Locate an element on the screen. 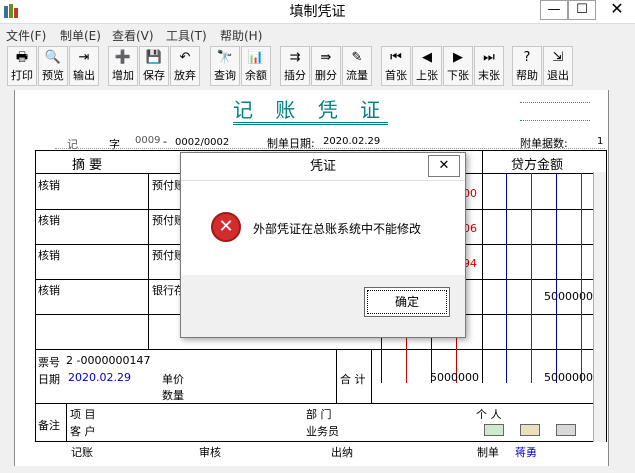 This screenshot has height=473, width=635. last-icon: ⏭ is located at coordinates (489, 57).